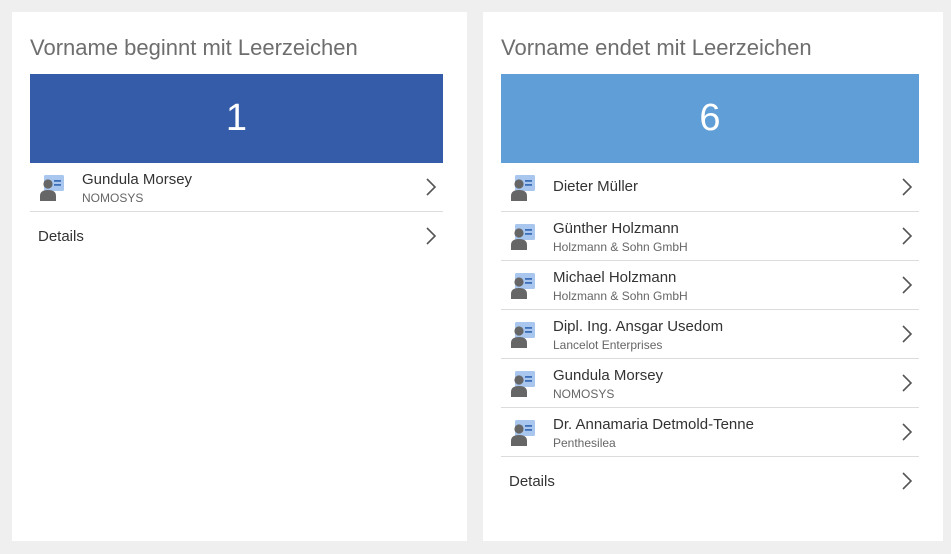 This screenshot has height=554, width=951. I want to click on contact-name: Dipl. Ing. Ansgar Usedom, so click(638, 326).